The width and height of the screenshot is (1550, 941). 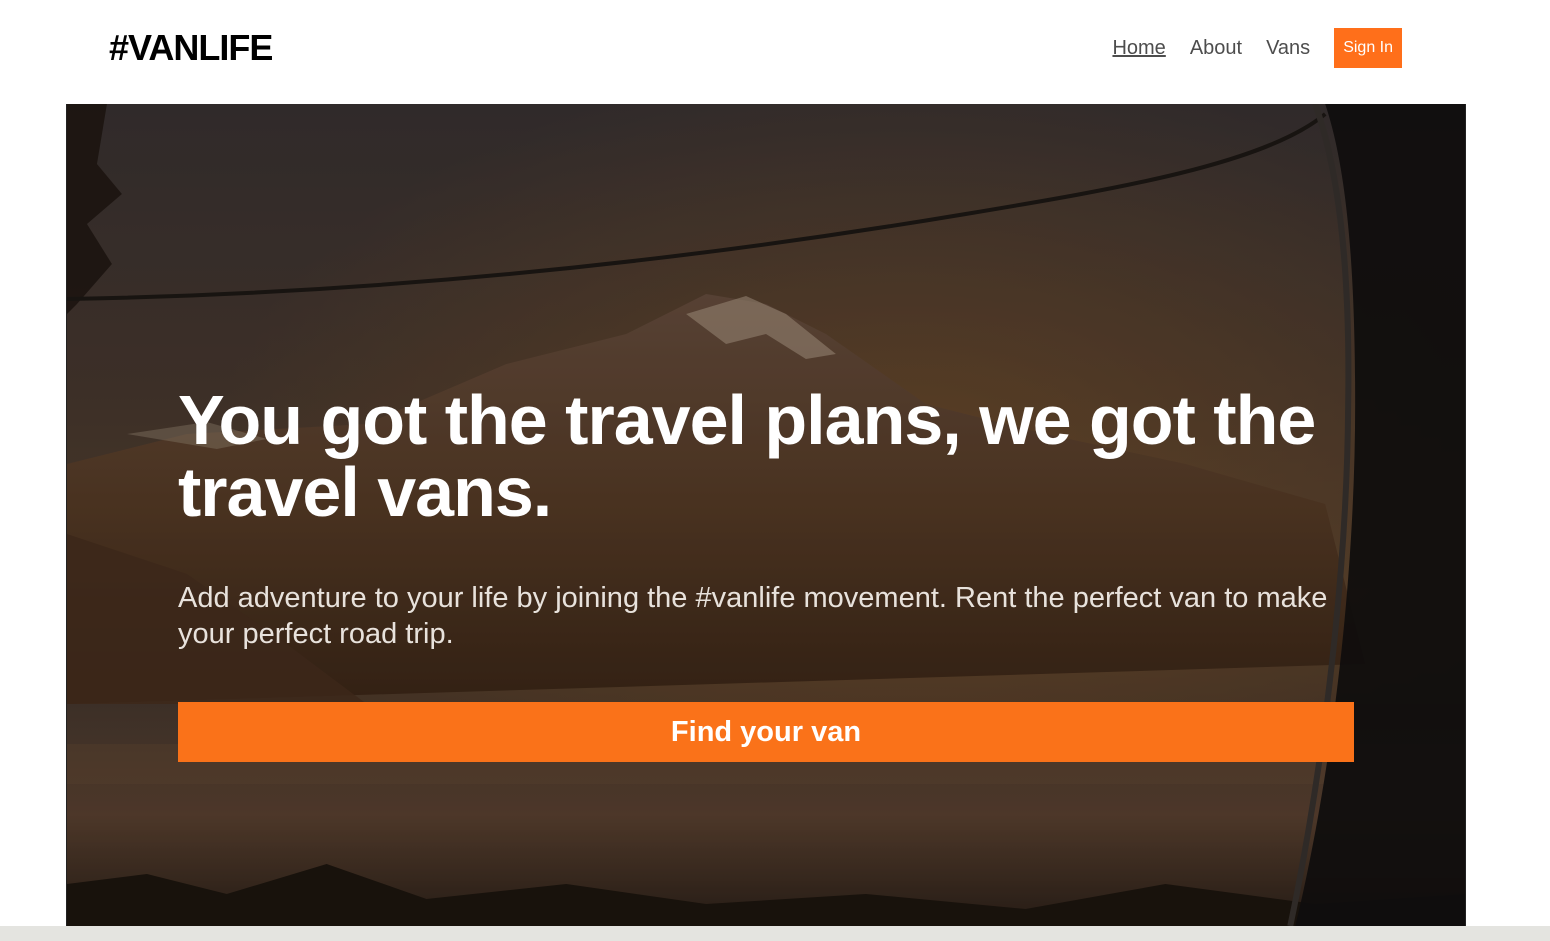 I want to click on site-header: #VANLIFE Home About Vans Sign In, so click(x=775, y=48).